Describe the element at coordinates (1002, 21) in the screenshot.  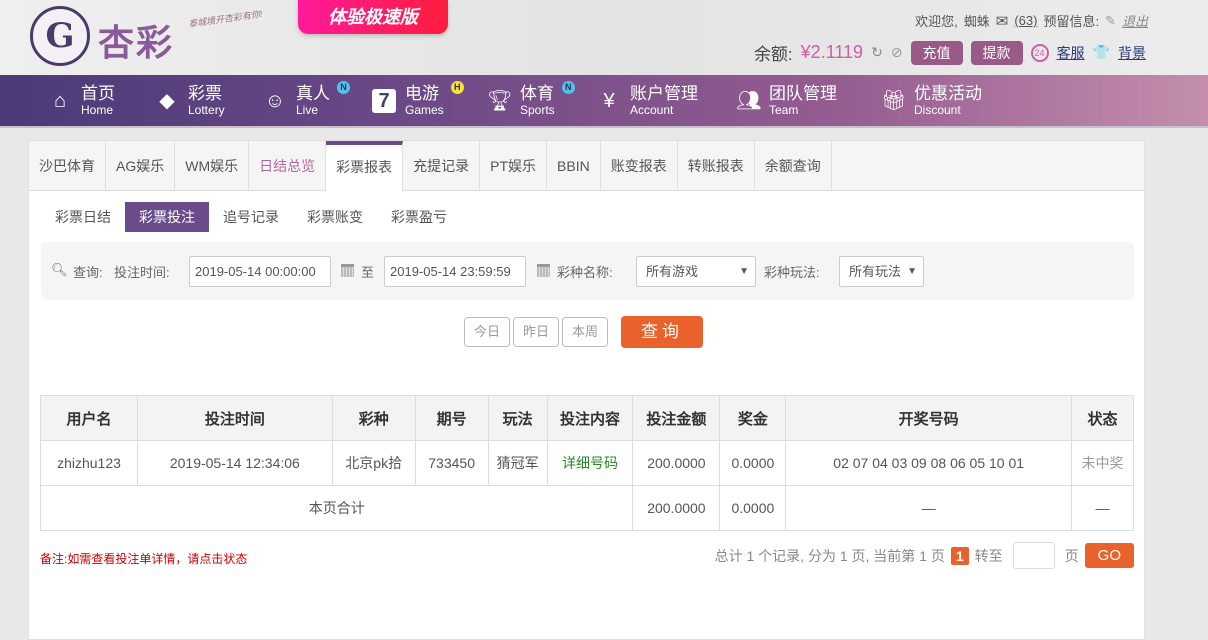
I see `mail-icon: ✉` at that location.